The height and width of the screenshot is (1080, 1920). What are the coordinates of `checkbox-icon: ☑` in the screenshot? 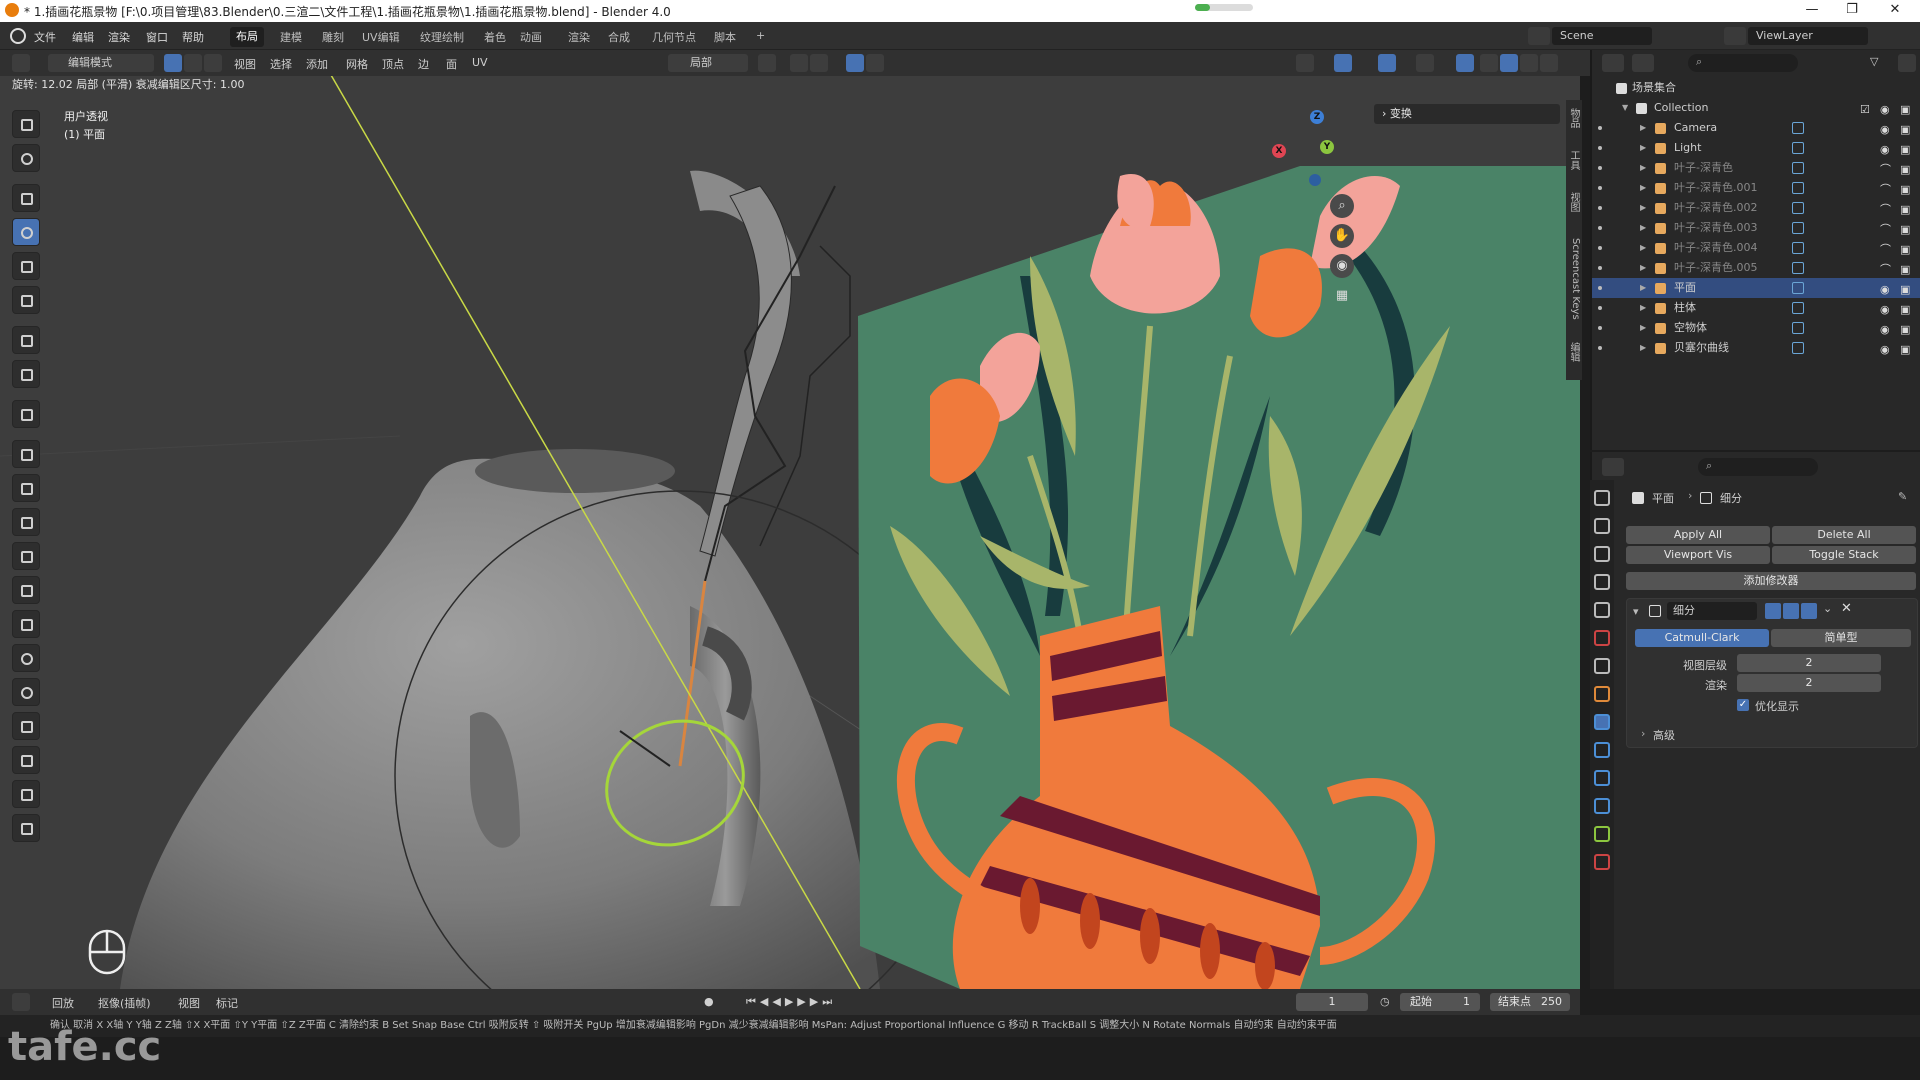 It's located at (1865, 110).